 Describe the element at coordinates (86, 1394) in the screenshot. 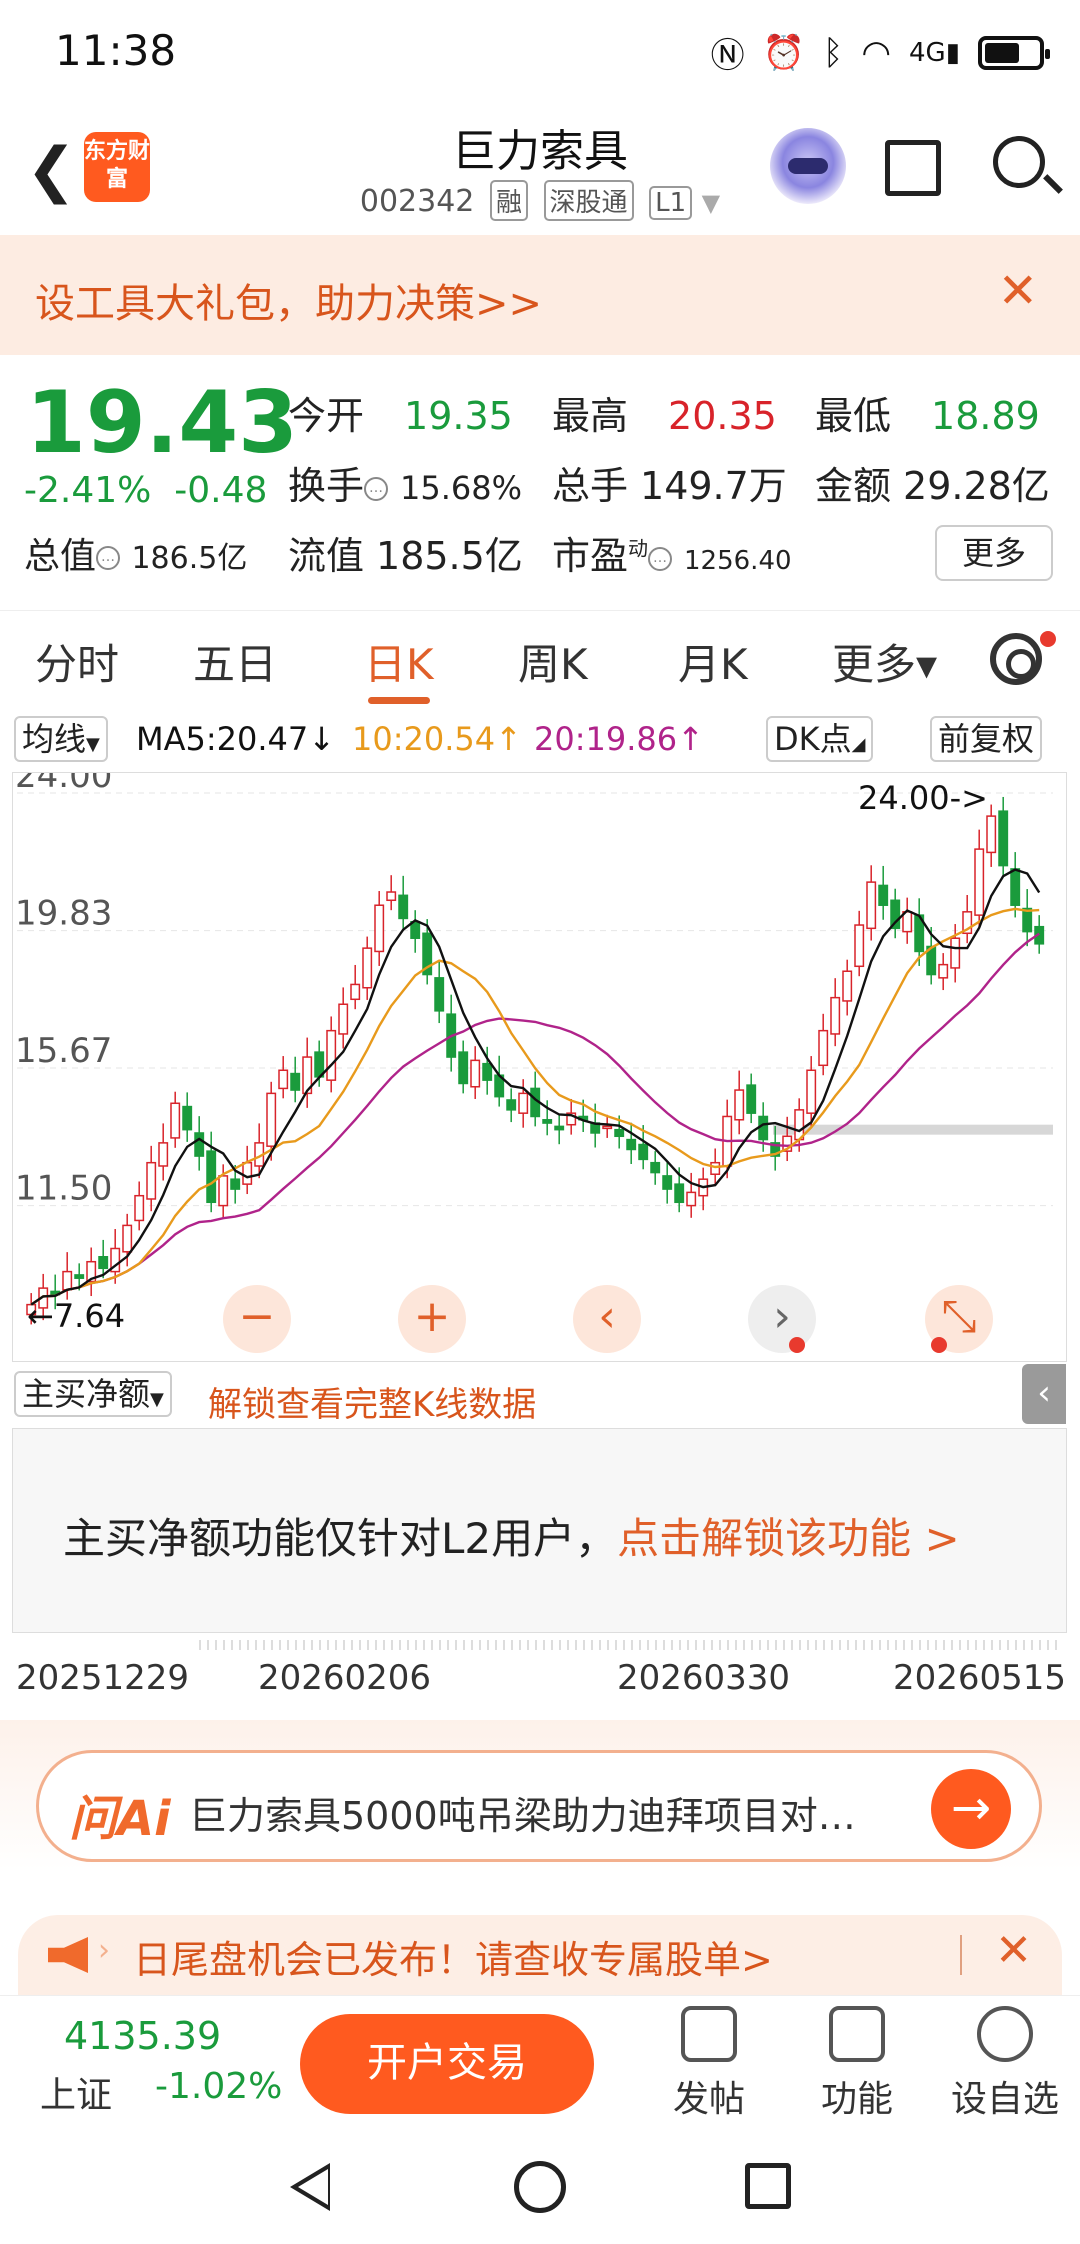

I see `indicator-select-label: 主买净额` at that location.